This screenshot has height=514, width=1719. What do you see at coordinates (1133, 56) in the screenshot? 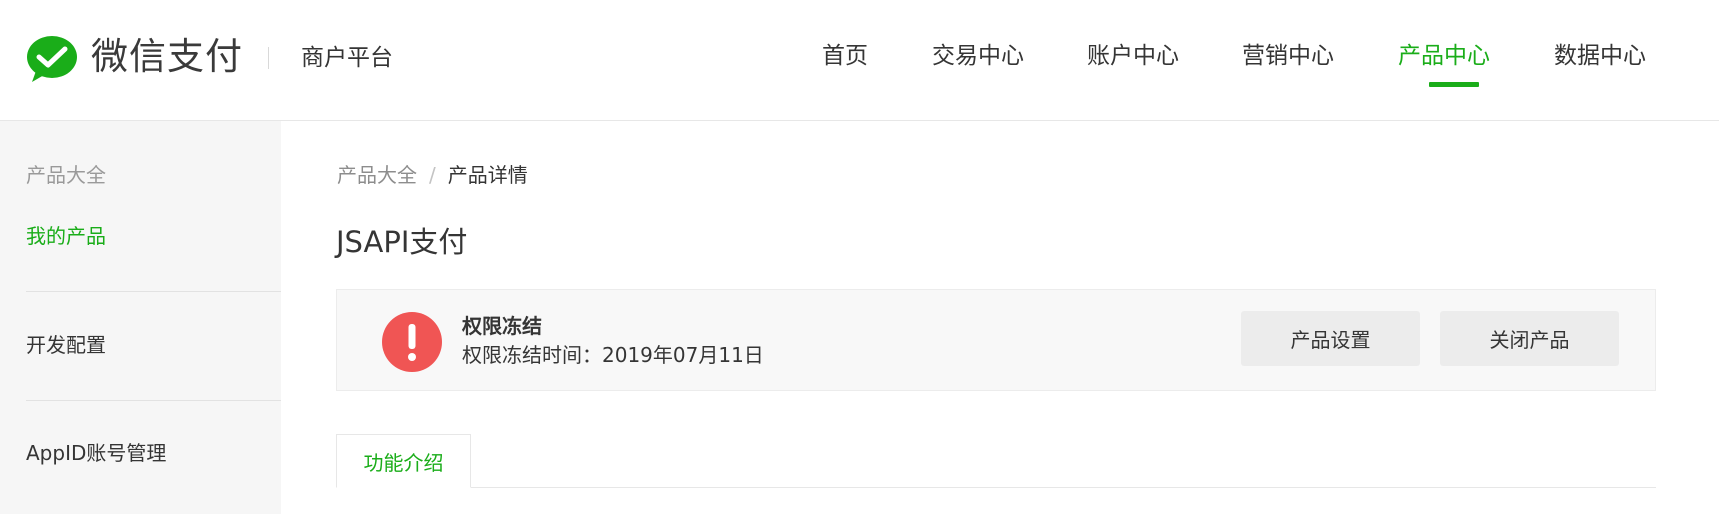
I see `nav-account: 账户中心` at bounding box center [1133, 56].